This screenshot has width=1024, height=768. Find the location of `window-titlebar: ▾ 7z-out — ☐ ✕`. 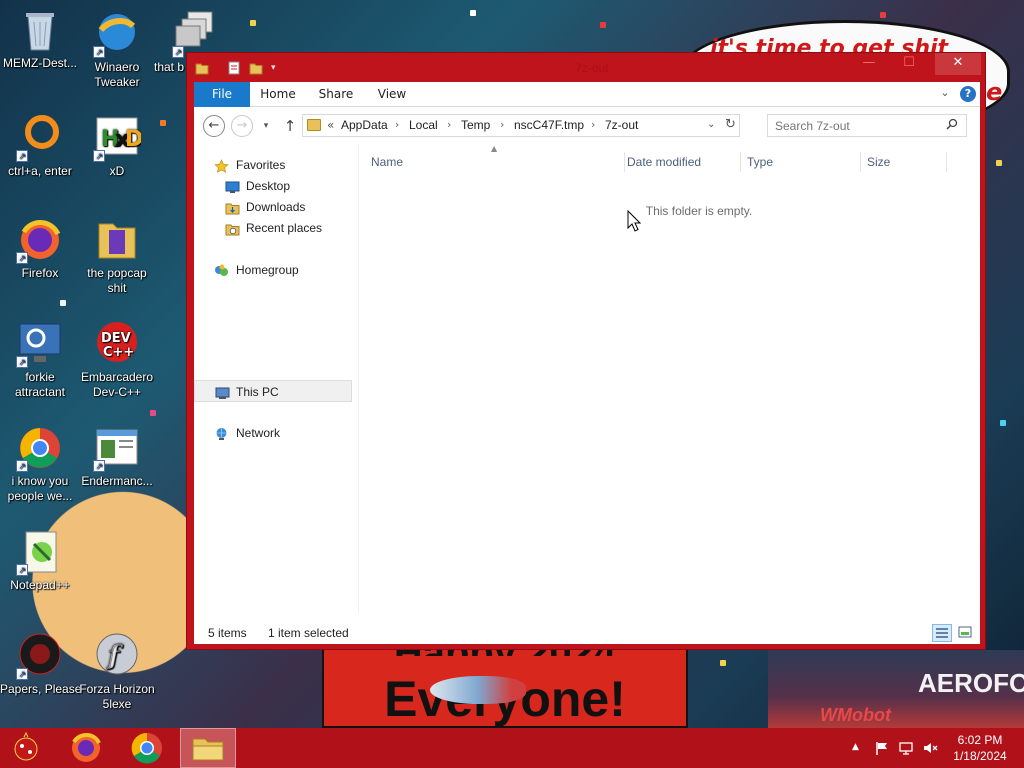

window-titlebar: ▾ 7z-out — ☐ ✕ is located at coordinates (586, 68).